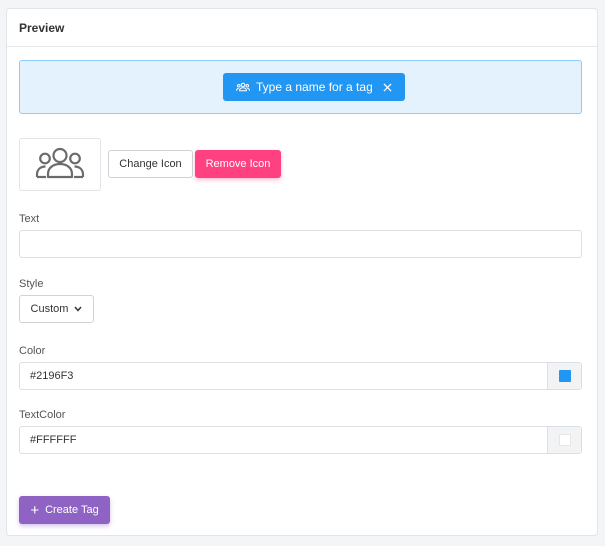 This screenshot has width=605, height=546. I want to click on remove-icon-button: Remove Icon, so click(238, 164).